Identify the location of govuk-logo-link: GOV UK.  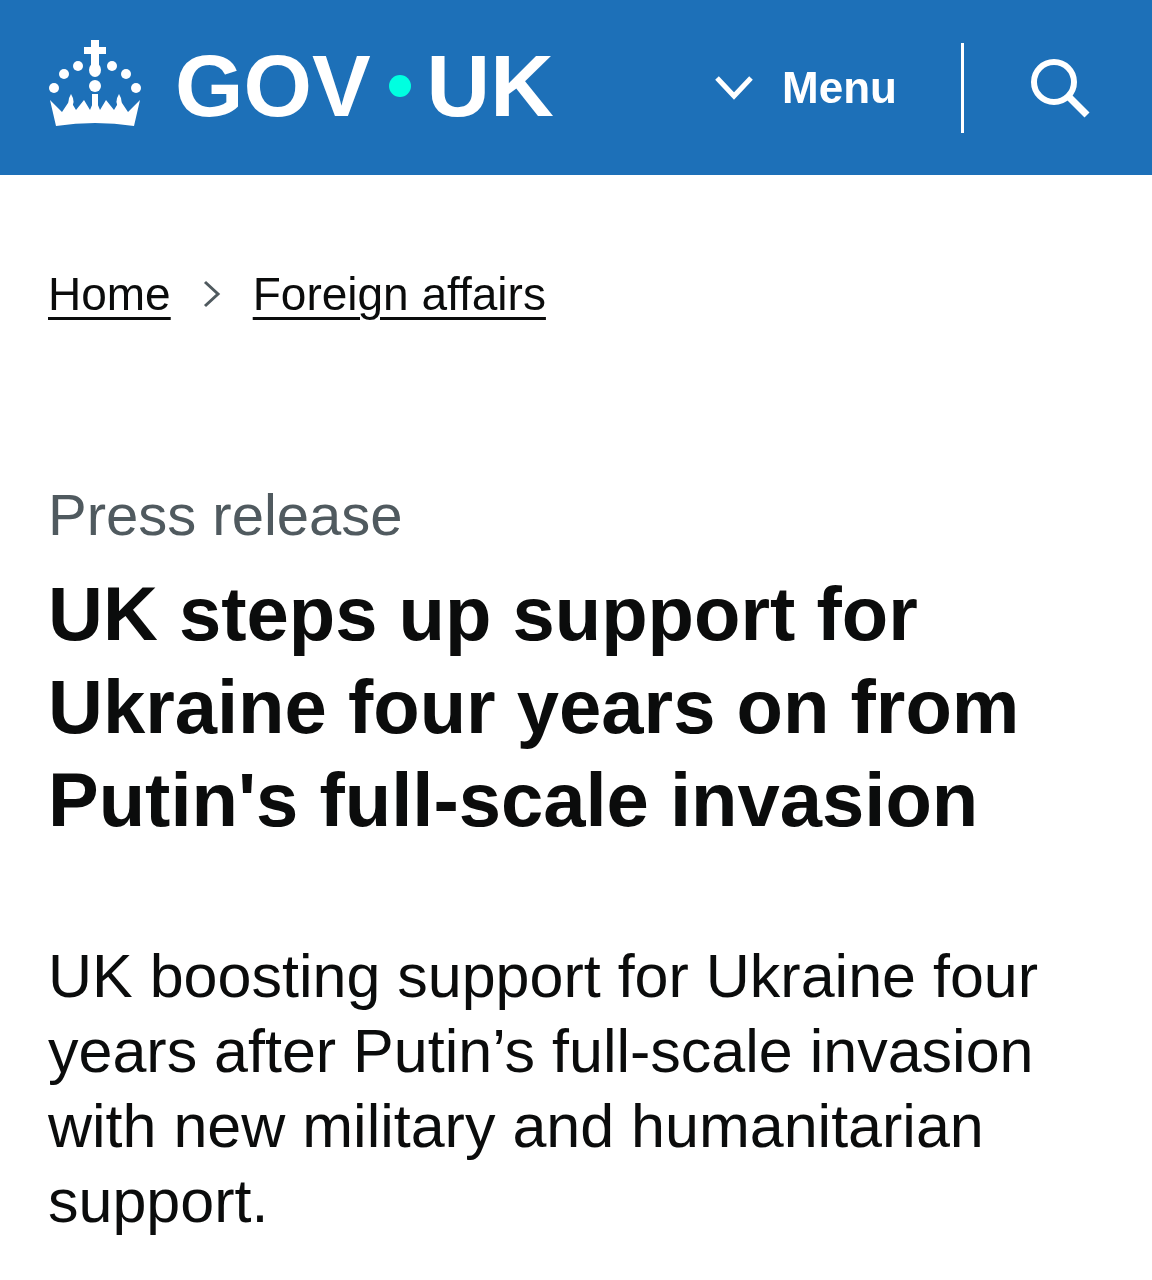
(301, 87).